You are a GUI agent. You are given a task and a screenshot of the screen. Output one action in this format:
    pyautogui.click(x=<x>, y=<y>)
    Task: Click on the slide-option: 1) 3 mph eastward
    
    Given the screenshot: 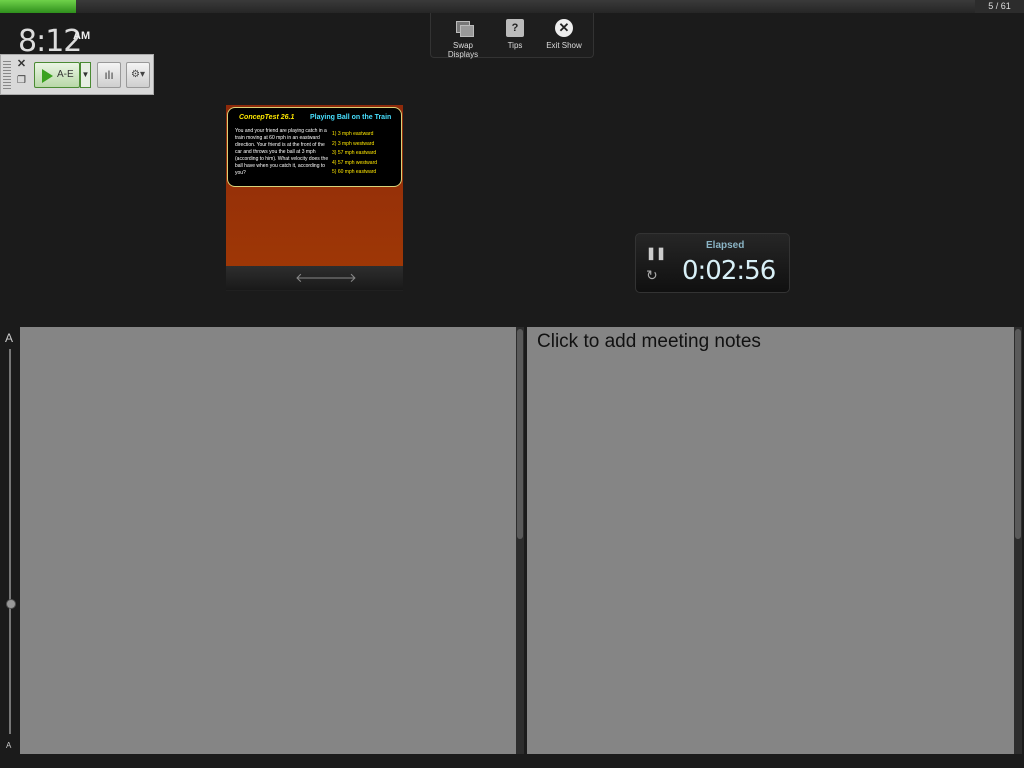 What is the action you would take?
    pyautogui.click(x=353, y=134)
    